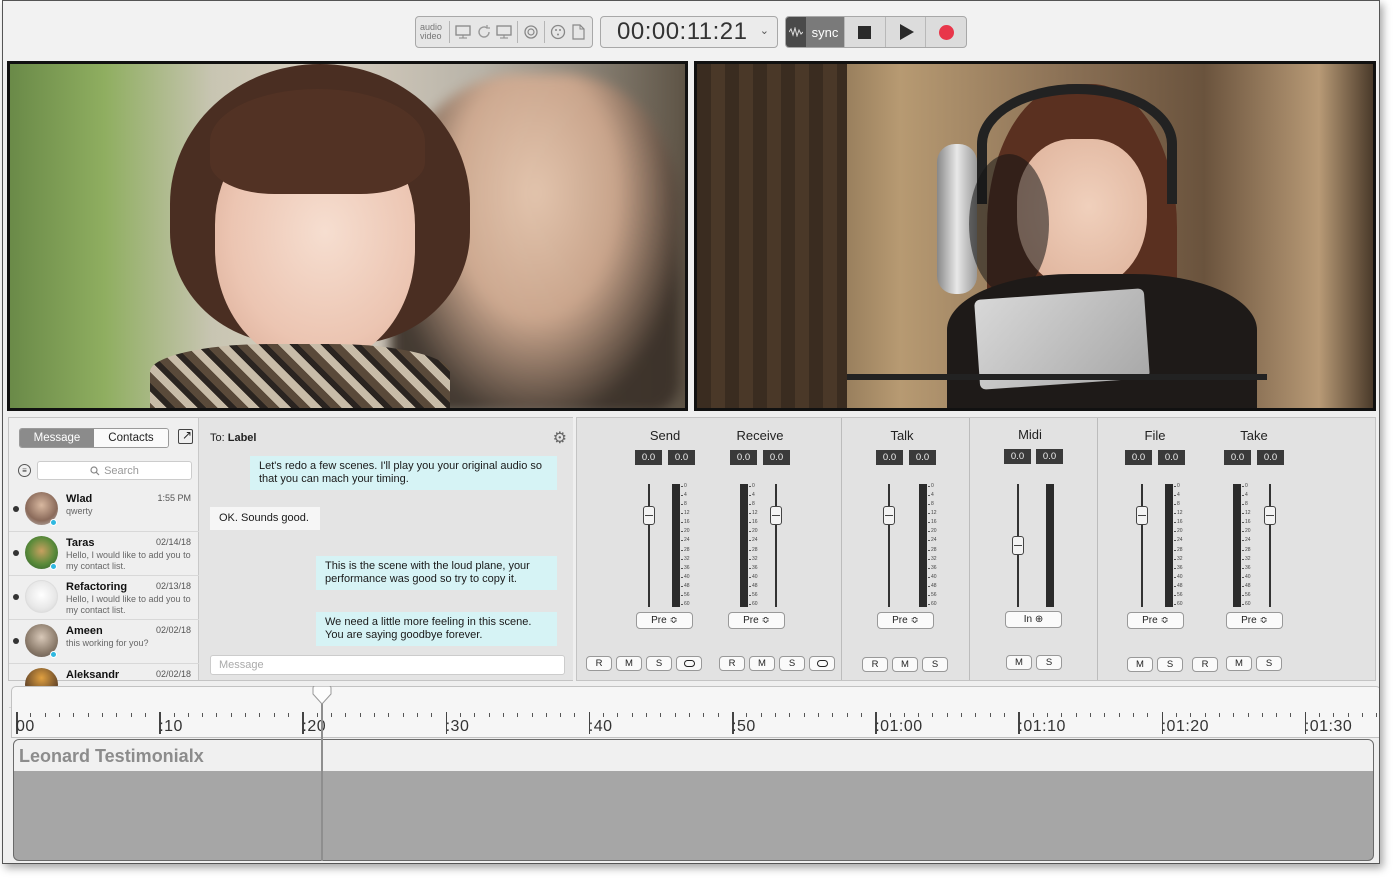 The width and height of the screenshot is (1400, 883). What do you see at coordinates (24, 470) in the screenshot?
I see `filter-icon: ≡` at bounding box center [24, 470].